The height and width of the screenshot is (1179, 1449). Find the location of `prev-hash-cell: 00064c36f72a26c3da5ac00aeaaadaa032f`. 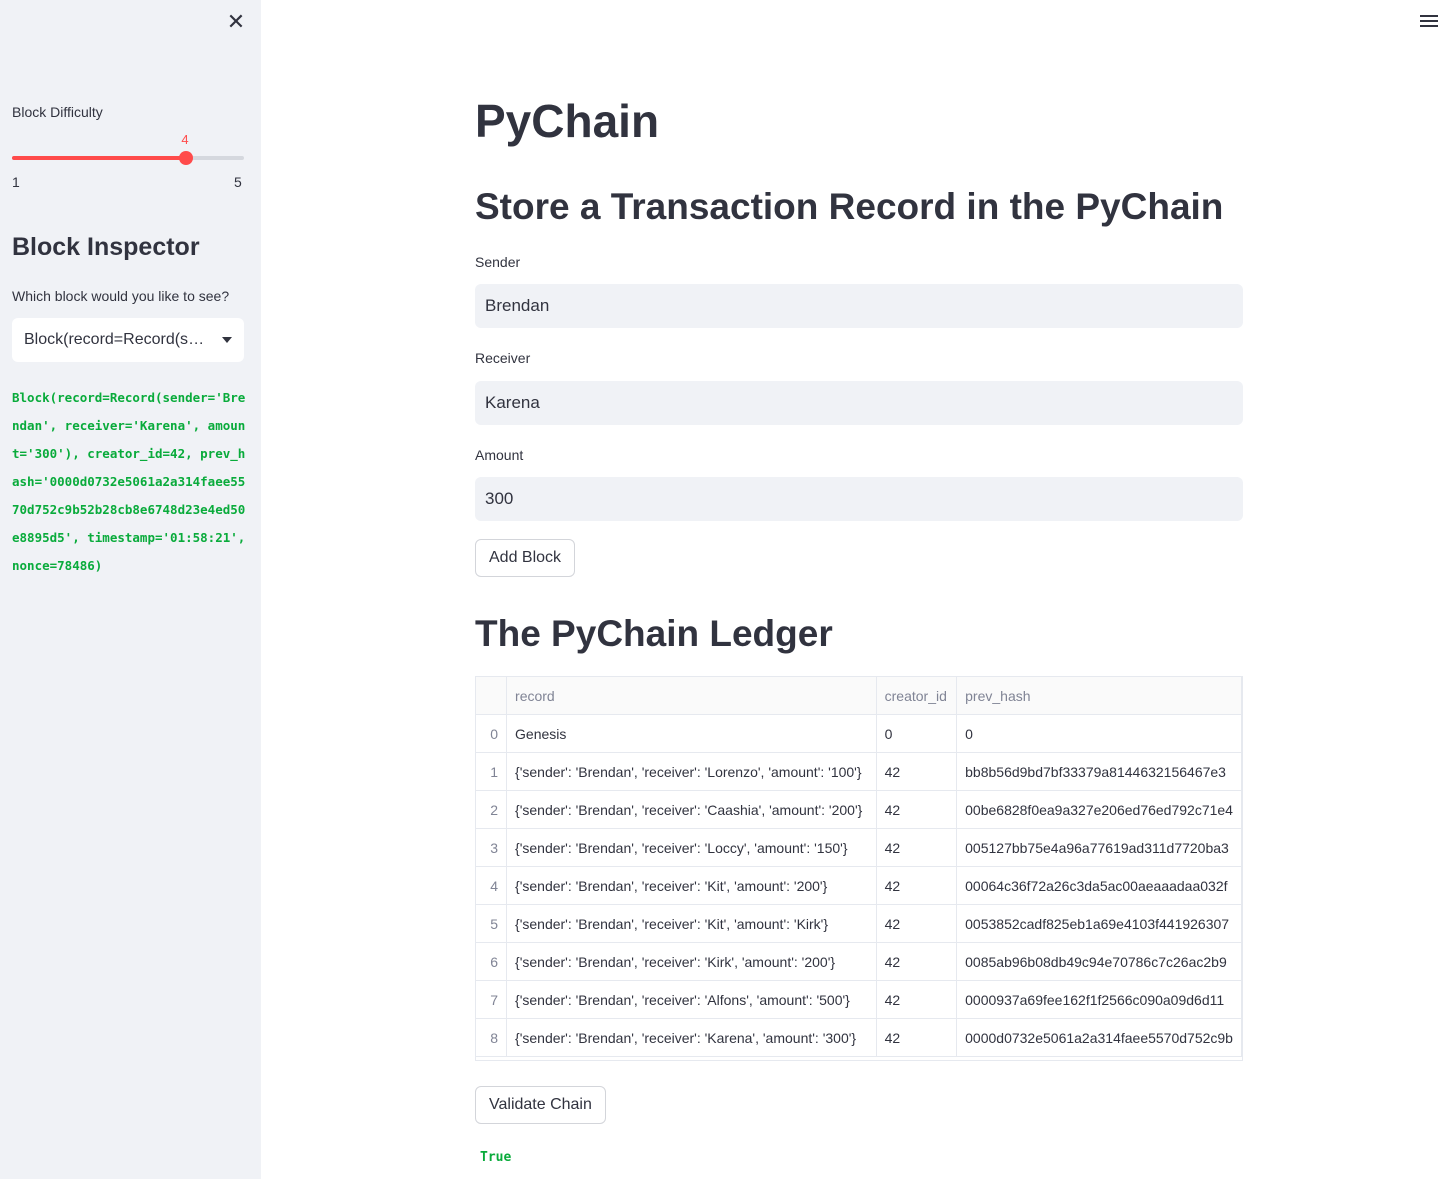

prev-hash-cell: 00064c36f72a26c3da5ac00aeaaadaa032f is located at coordinates (1099, 885).